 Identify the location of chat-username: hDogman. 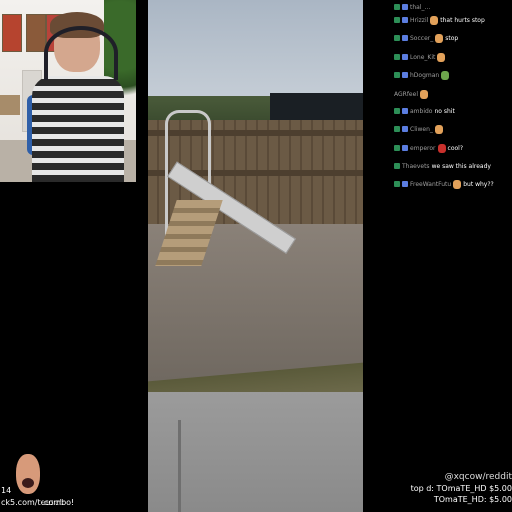
(424, 75).